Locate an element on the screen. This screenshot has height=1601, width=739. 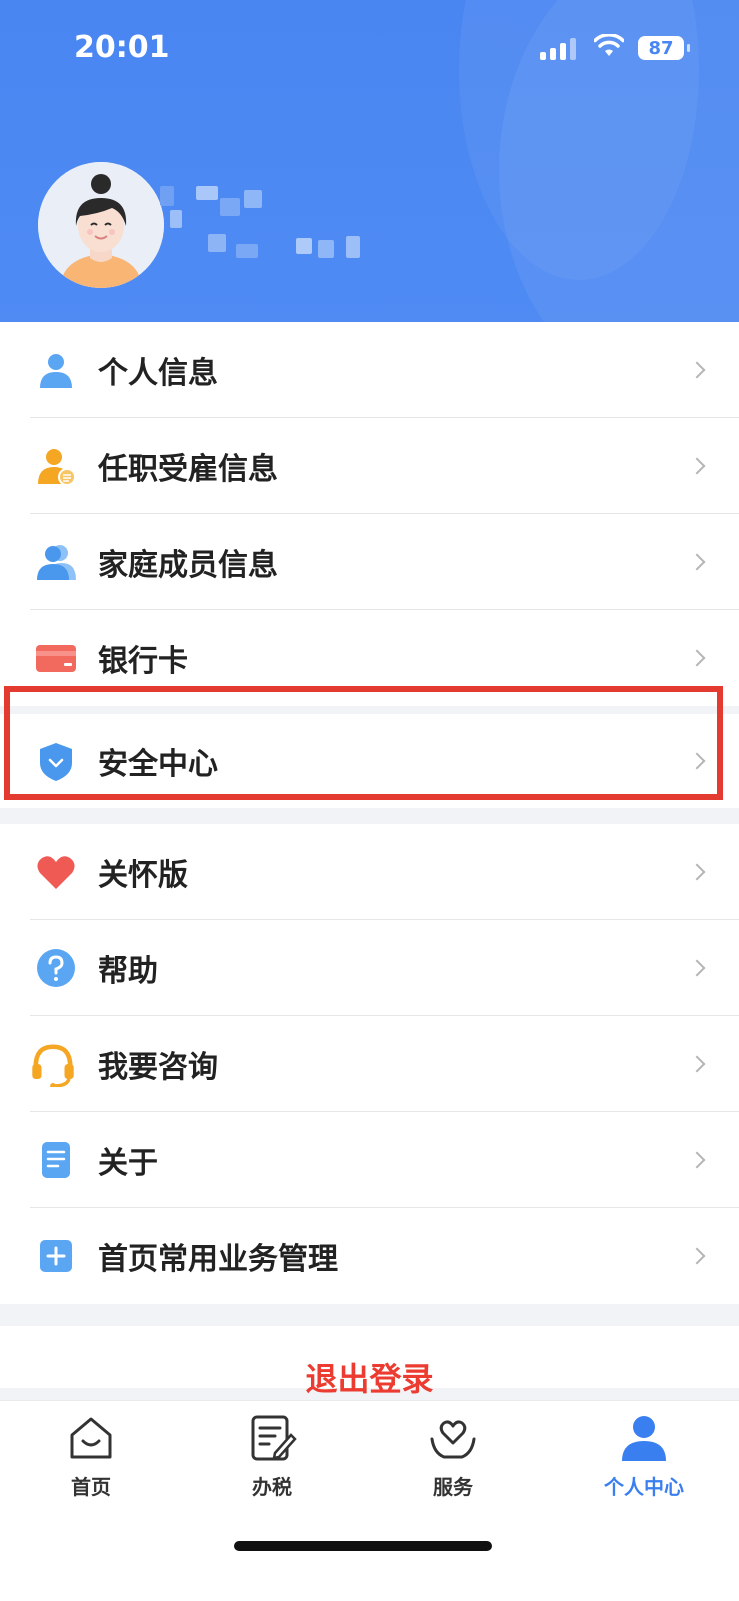
avatar is located at coordinates (101, 225).